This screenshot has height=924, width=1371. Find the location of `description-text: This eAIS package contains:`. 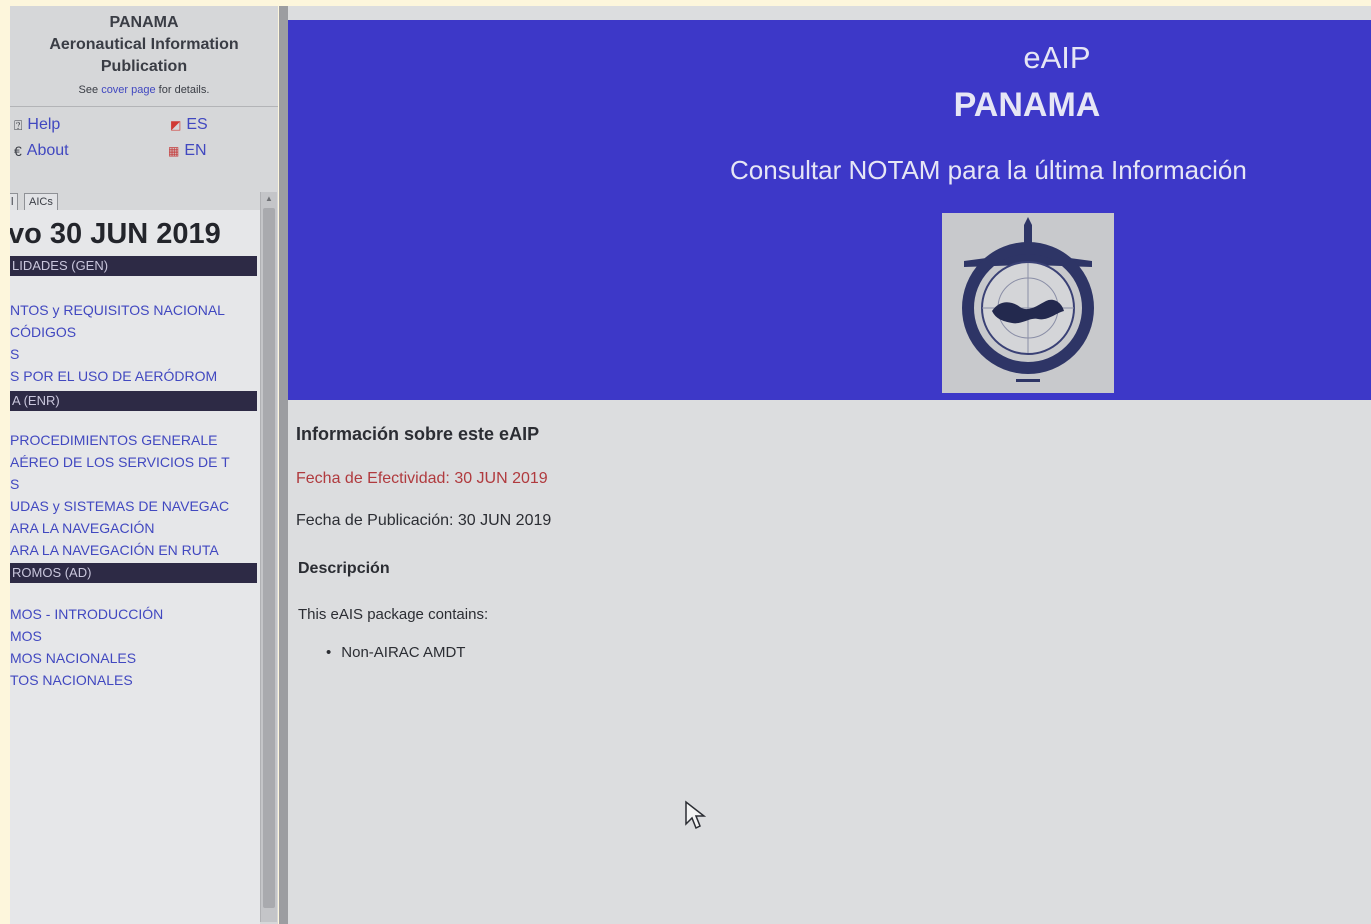

description-text: This eAIS package contains: is located at coordinates (393, 614).